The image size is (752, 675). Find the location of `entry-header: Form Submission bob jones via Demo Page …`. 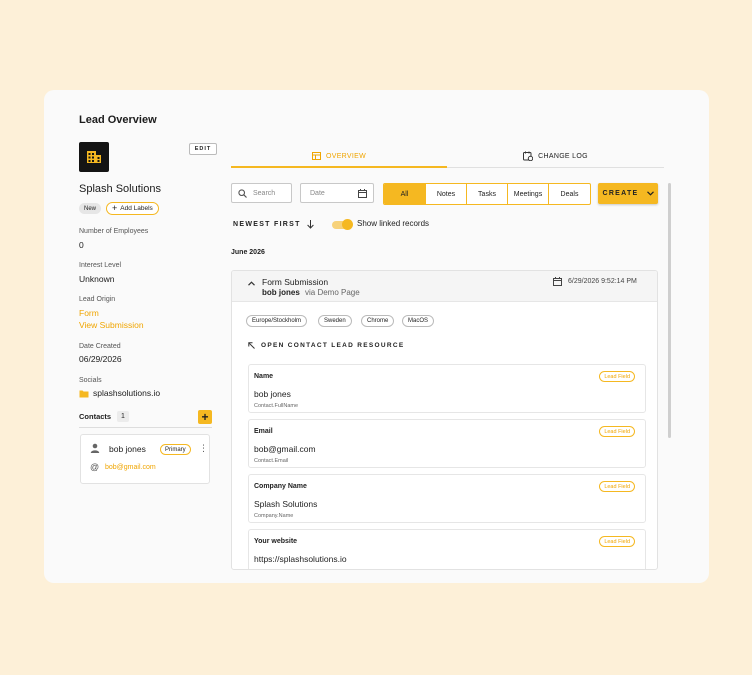

entry-header: Form Submission bob jones via Demo Page … is located at coordinates (444, 286).